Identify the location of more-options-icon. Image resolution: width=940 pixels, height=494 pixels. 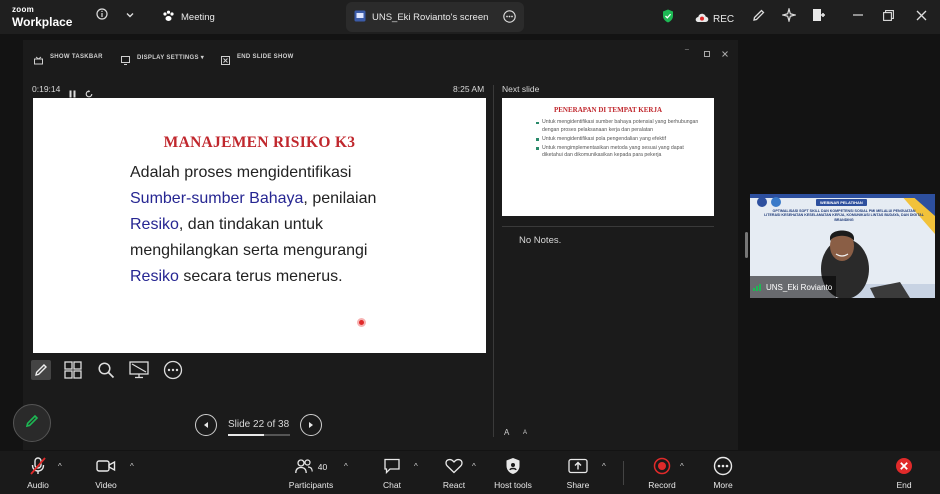
(509, 18).